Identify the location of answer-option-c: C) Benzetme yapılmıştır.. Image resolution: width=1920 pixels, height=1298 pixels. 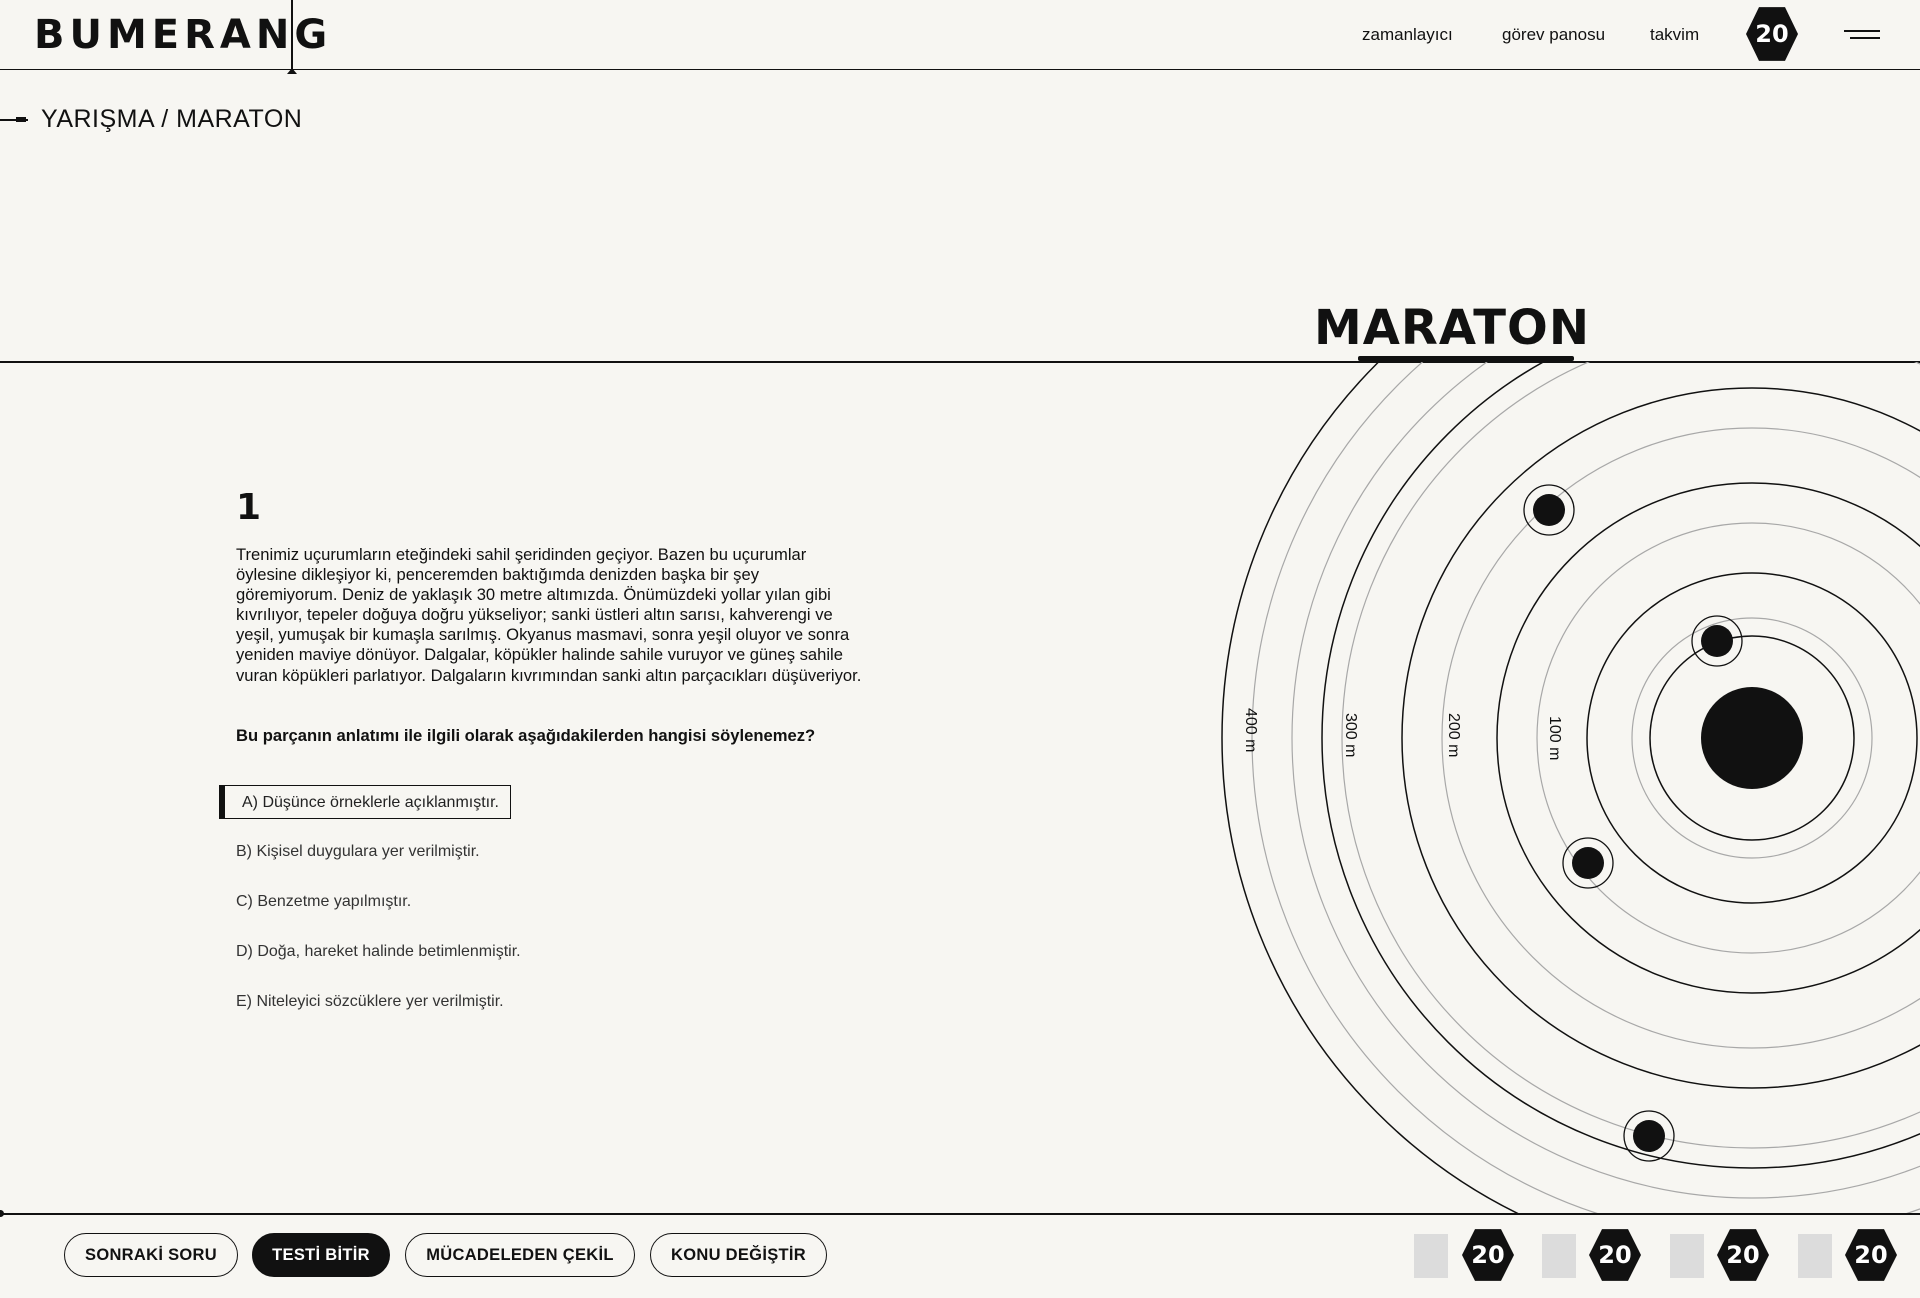
(323, 902).